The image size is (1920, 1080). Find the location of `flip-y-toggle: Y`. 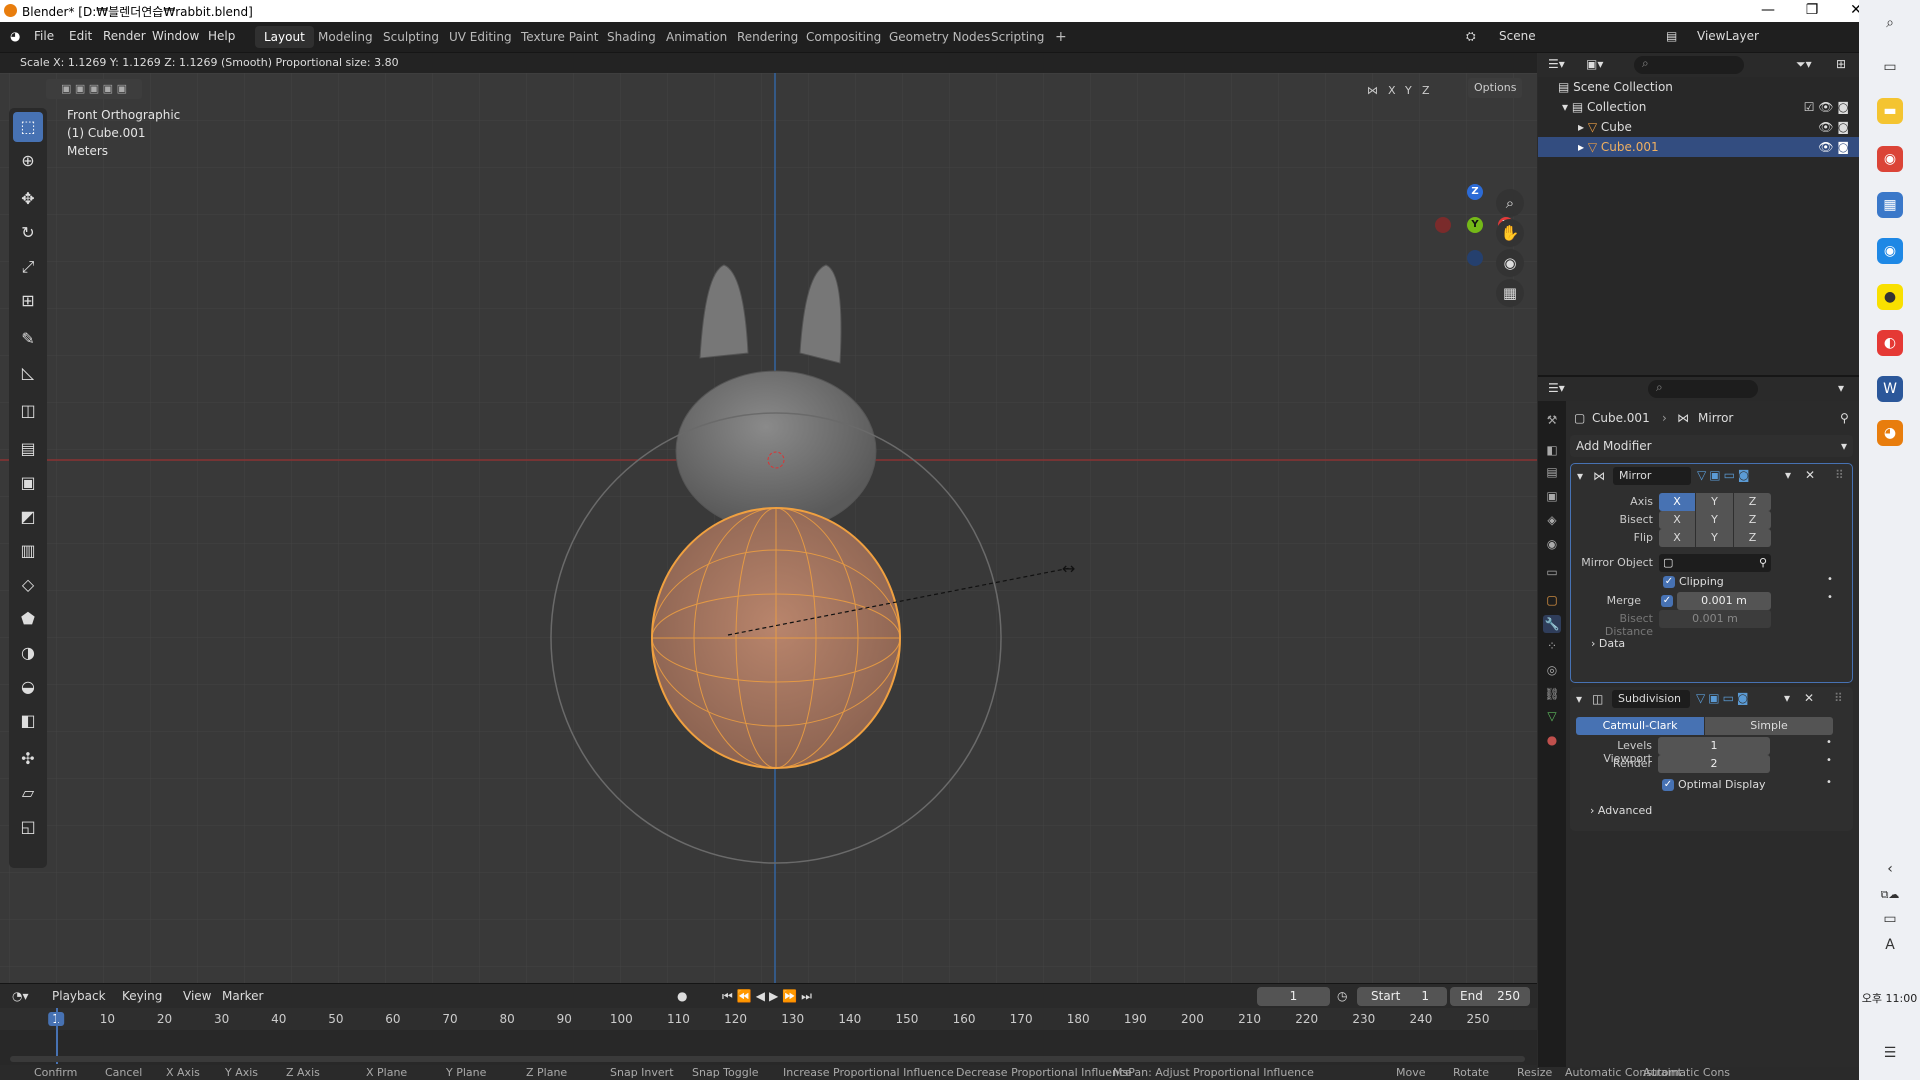

flip-y-toggle: Y is located at coordinates (1714, 538).